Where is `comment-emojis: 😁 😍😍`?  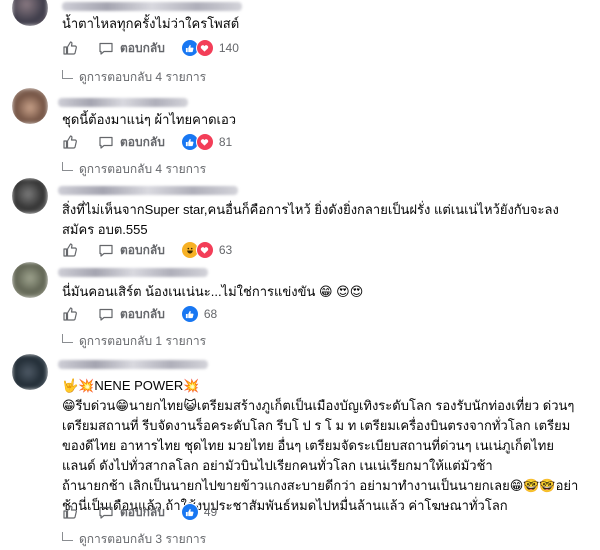
comment-emojis: 😁 😍😍 is located at coordinates (341, 291).